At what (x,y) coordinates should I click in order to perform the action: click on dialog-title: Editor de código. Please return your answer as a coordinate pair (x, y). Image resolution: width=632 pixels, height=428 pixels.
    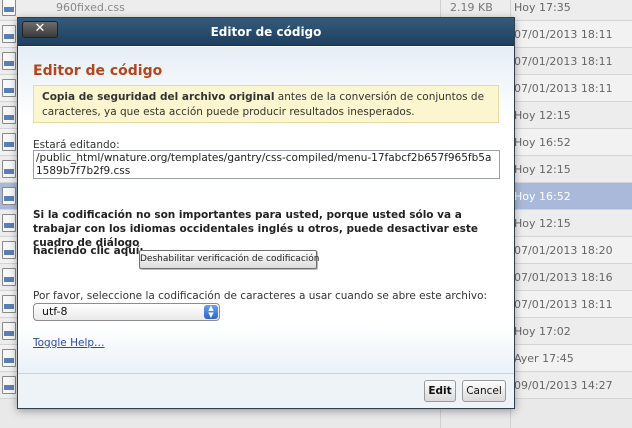
    Looking at the image, I should click on (266, 32).